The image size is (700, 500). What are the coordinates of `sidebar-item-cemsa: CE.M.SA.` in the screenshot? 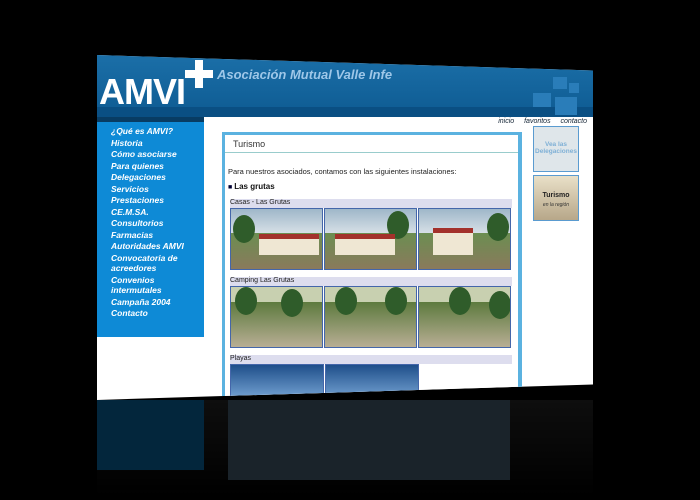 It's located at (157, 213).